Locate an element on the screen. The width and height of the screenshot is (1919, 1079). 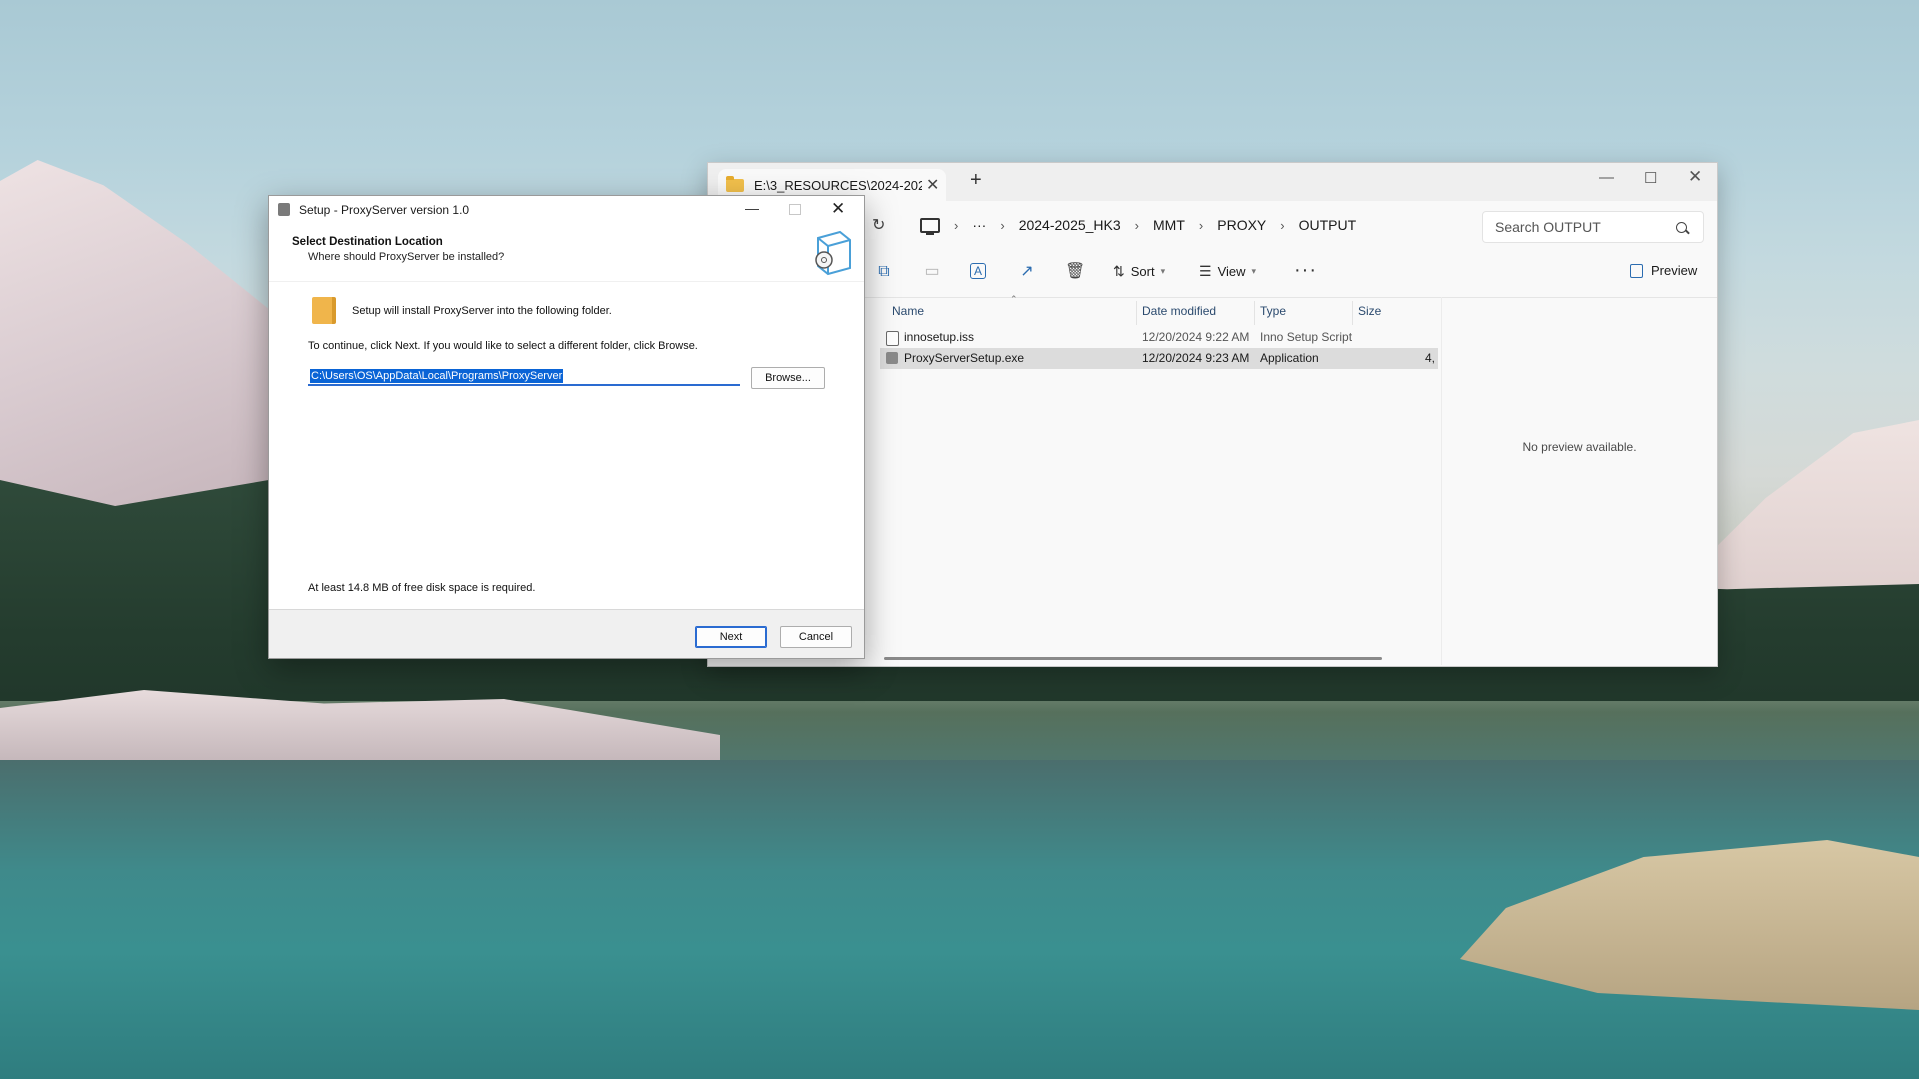
breadcrumb-item: PROXY is located at coordinates (1241, 225).